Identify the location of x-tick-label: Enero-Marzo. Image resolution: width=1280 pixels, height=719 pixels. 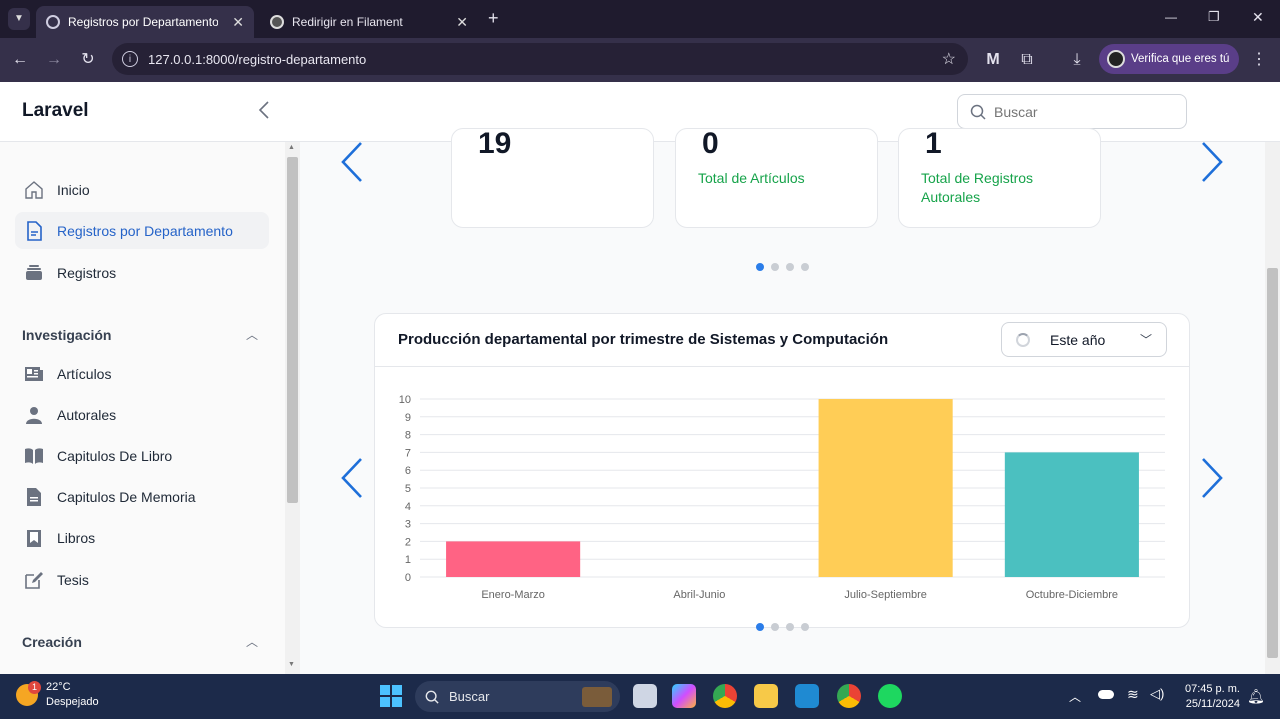
(513, 595).